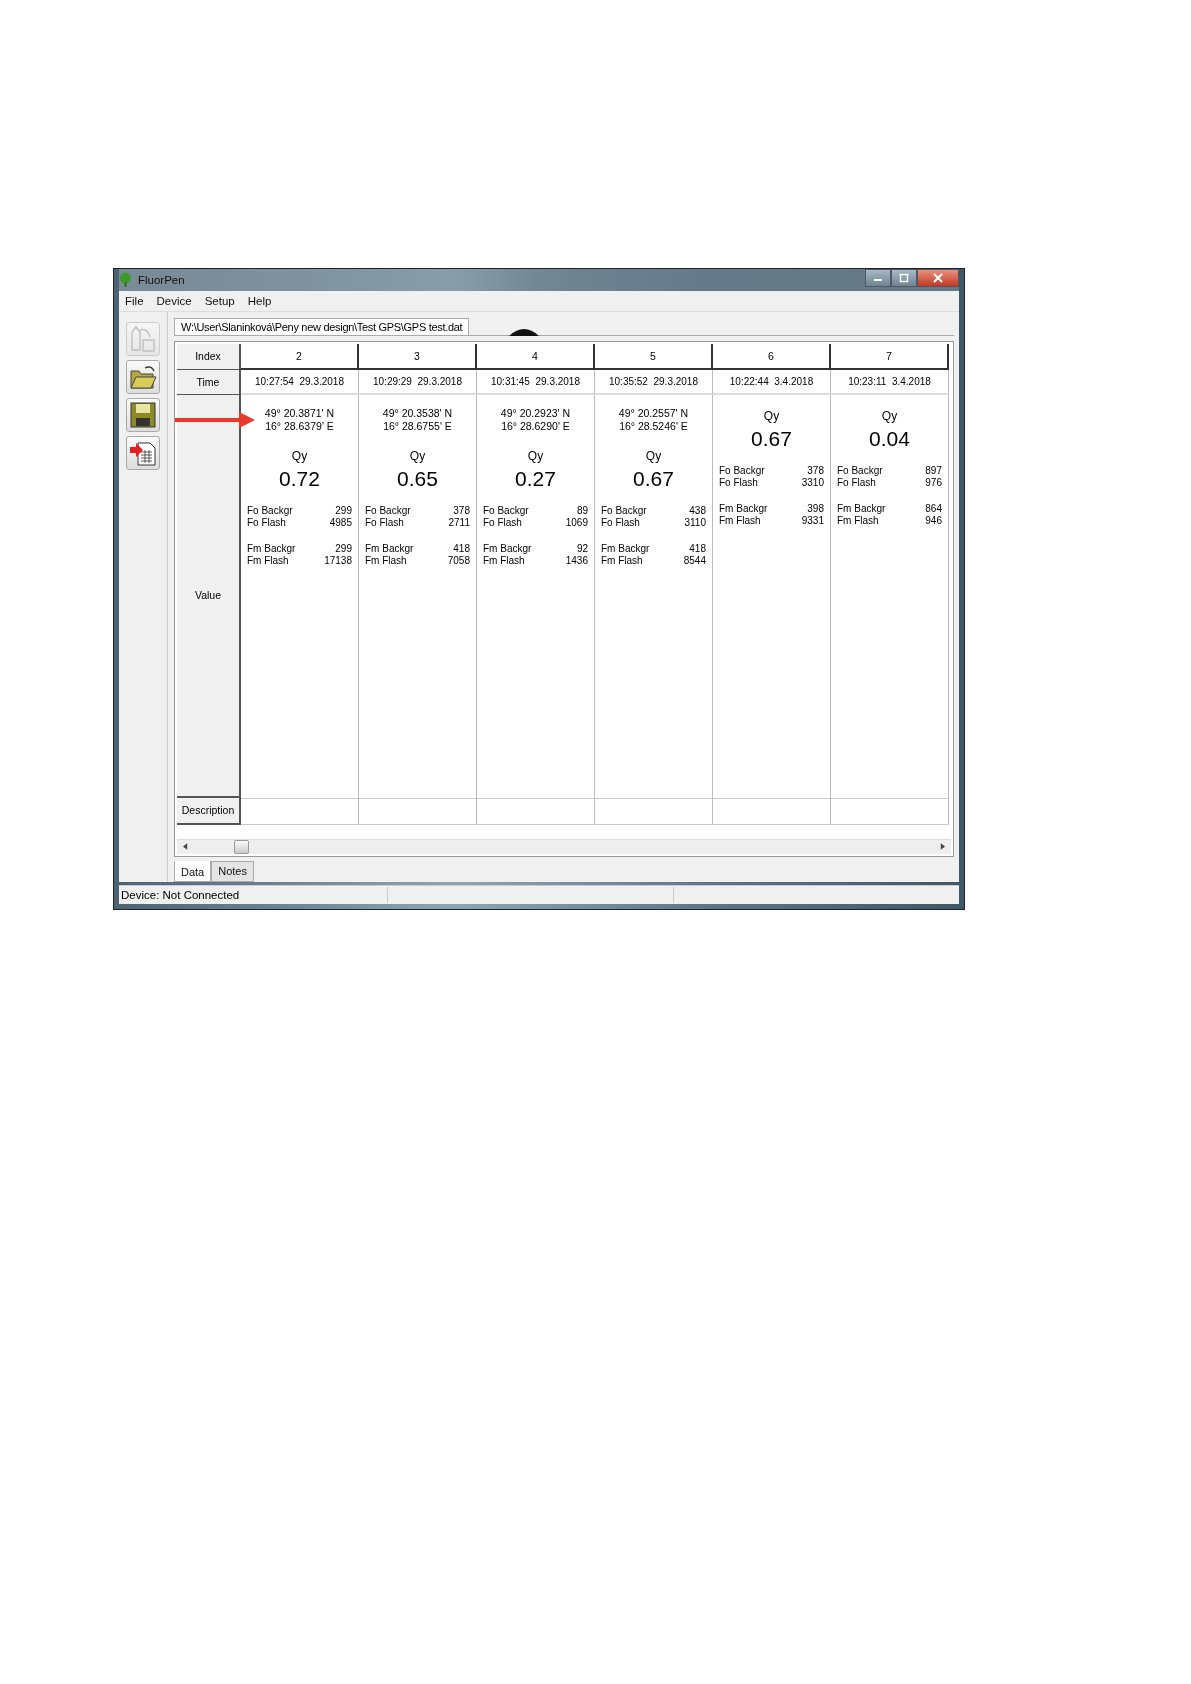 The width and height of the screenshot is (1191, 1684). What do you see at coordinates (418, 356) in the screenshot?
I see `column-header: 3` at bounding box center [418, 356].